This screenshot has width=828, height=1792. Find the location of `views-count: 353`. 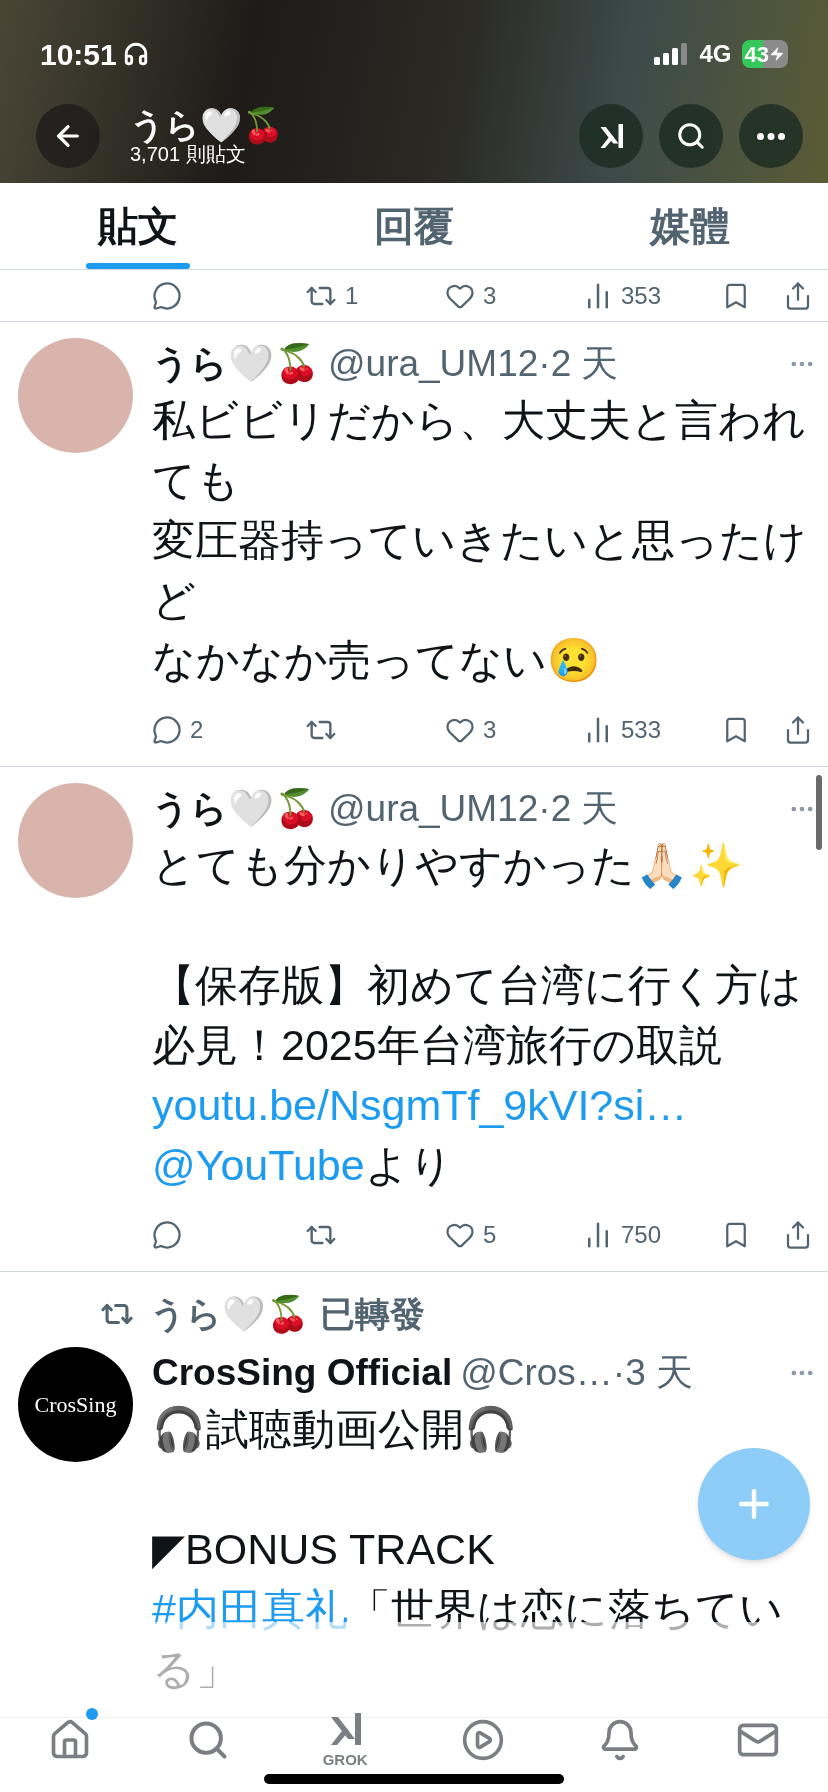

views-count: 353 is located at coordinates (641, 295).